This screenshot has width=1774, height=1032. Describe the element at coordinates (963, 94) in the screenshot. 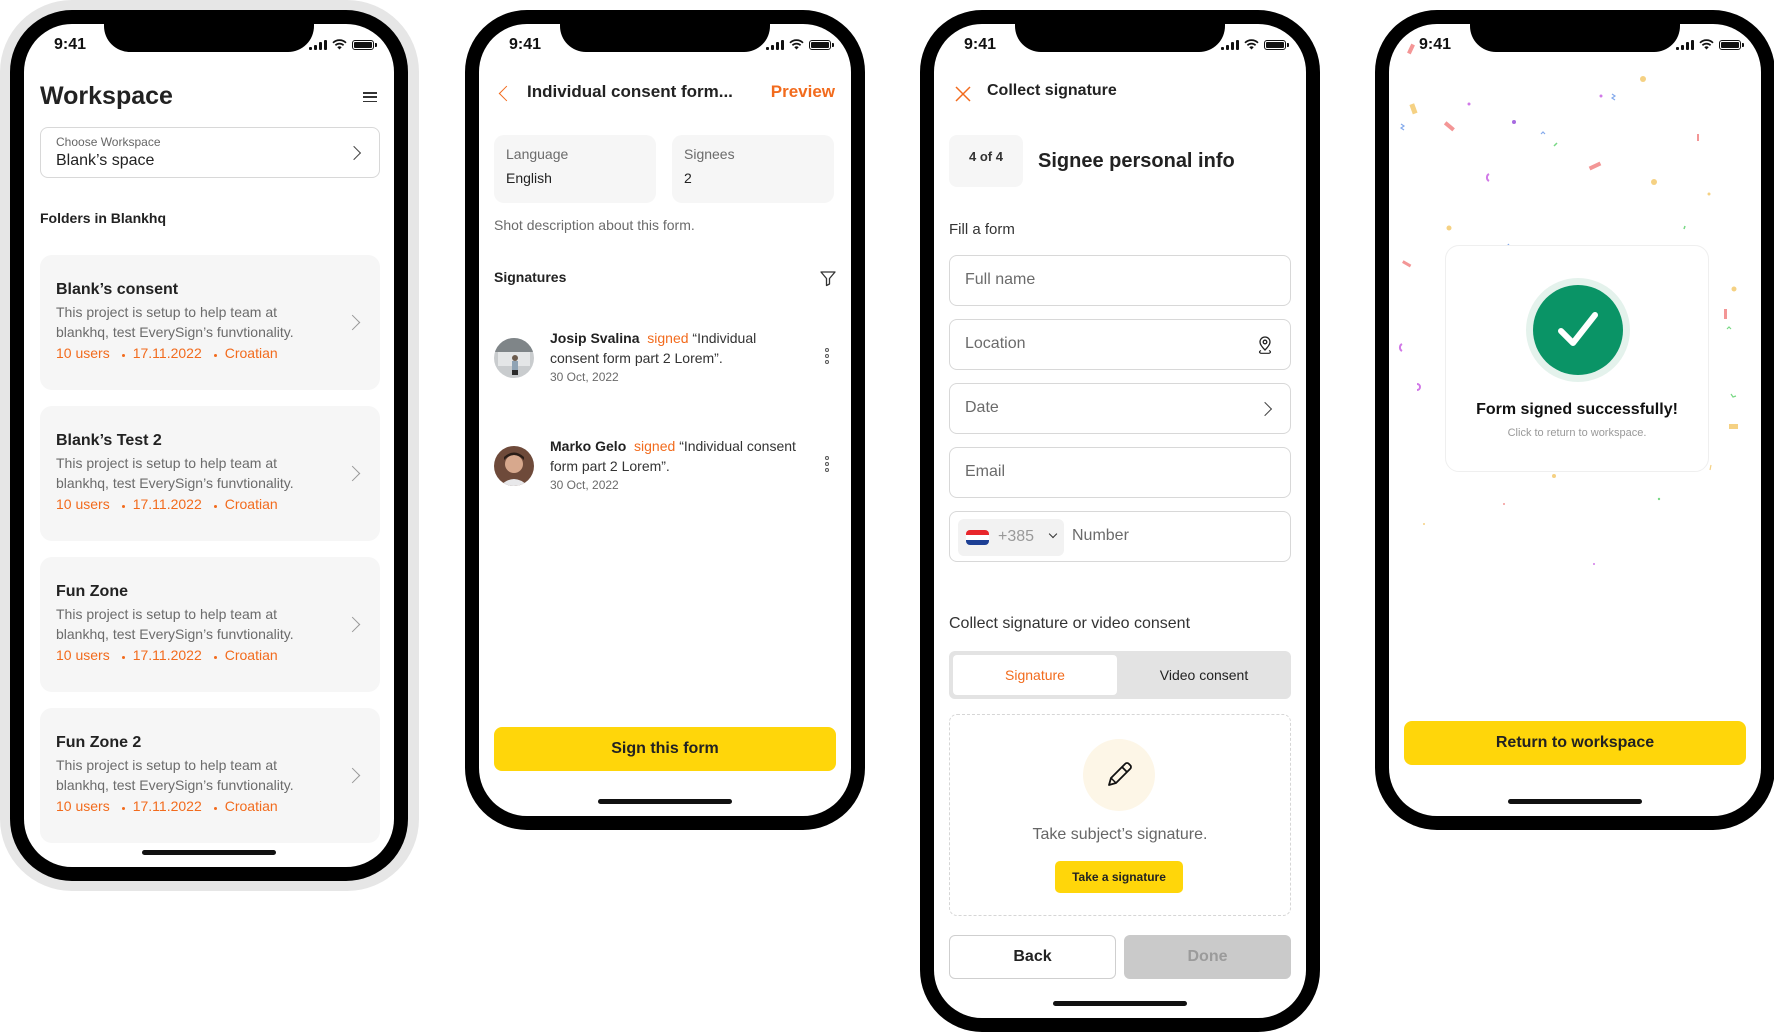

I see `close-icon` at that location.